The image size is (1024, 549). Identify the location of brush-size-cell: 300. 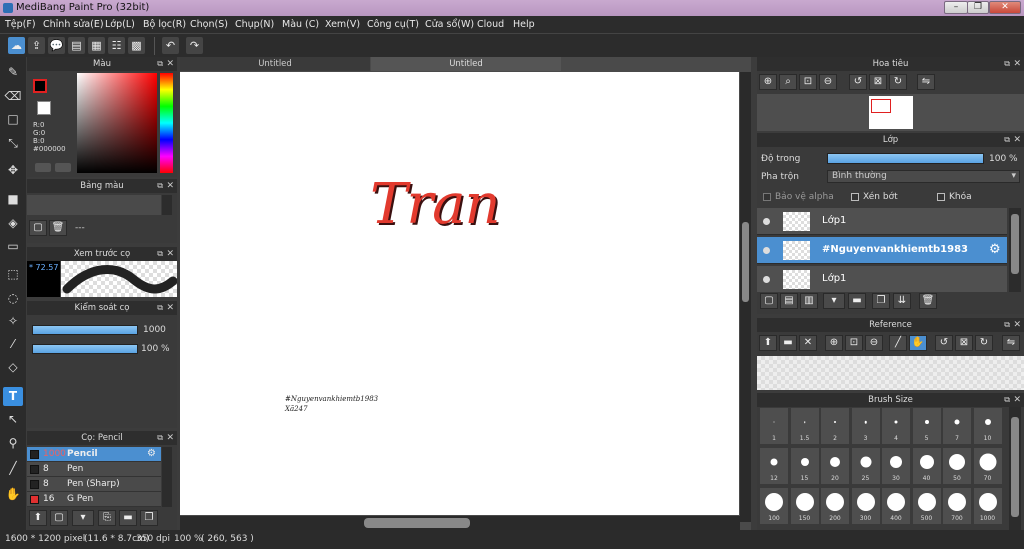
(865, 506).